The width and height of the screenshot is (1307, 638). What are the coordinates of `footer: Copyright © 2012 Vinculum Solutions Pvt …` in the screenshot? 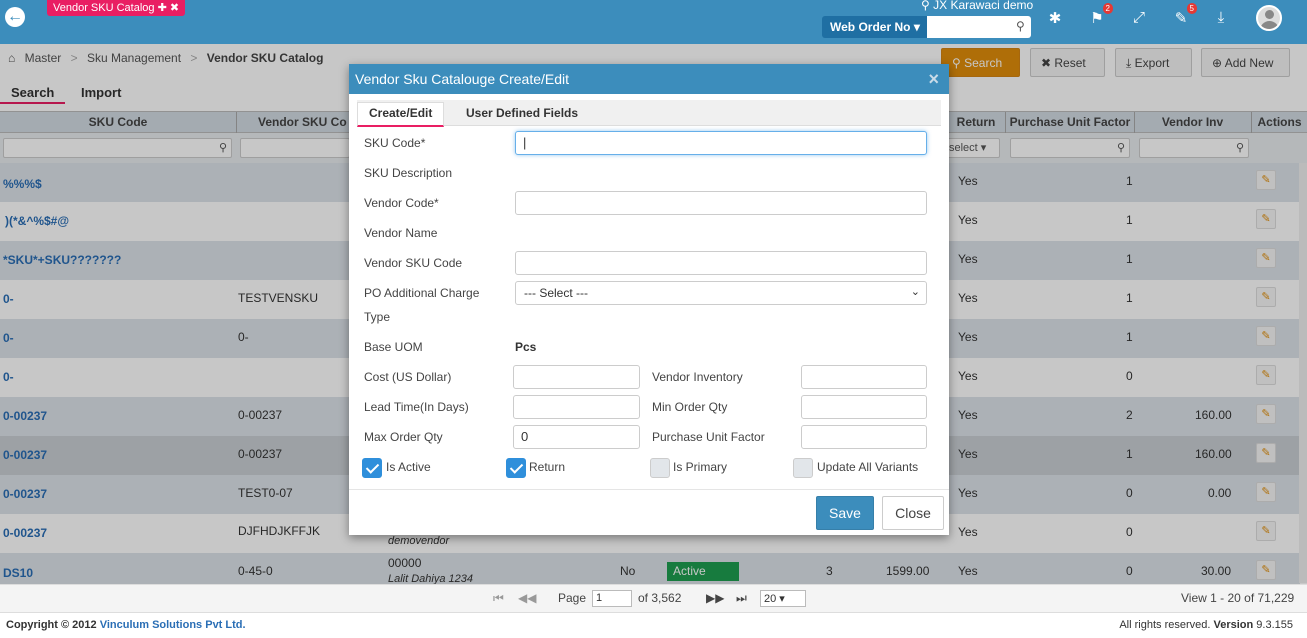 It's located at (653, 625).